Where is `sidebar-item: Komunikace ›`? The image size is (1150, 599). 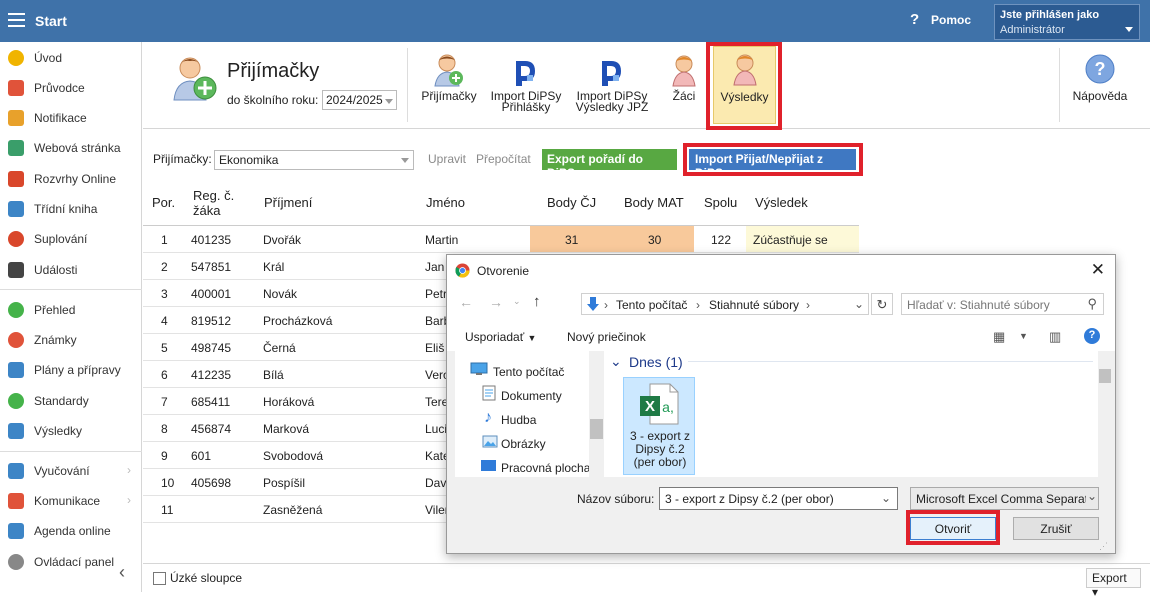 sidebar-item: Komunikace › is located at coordinates (71, 501).